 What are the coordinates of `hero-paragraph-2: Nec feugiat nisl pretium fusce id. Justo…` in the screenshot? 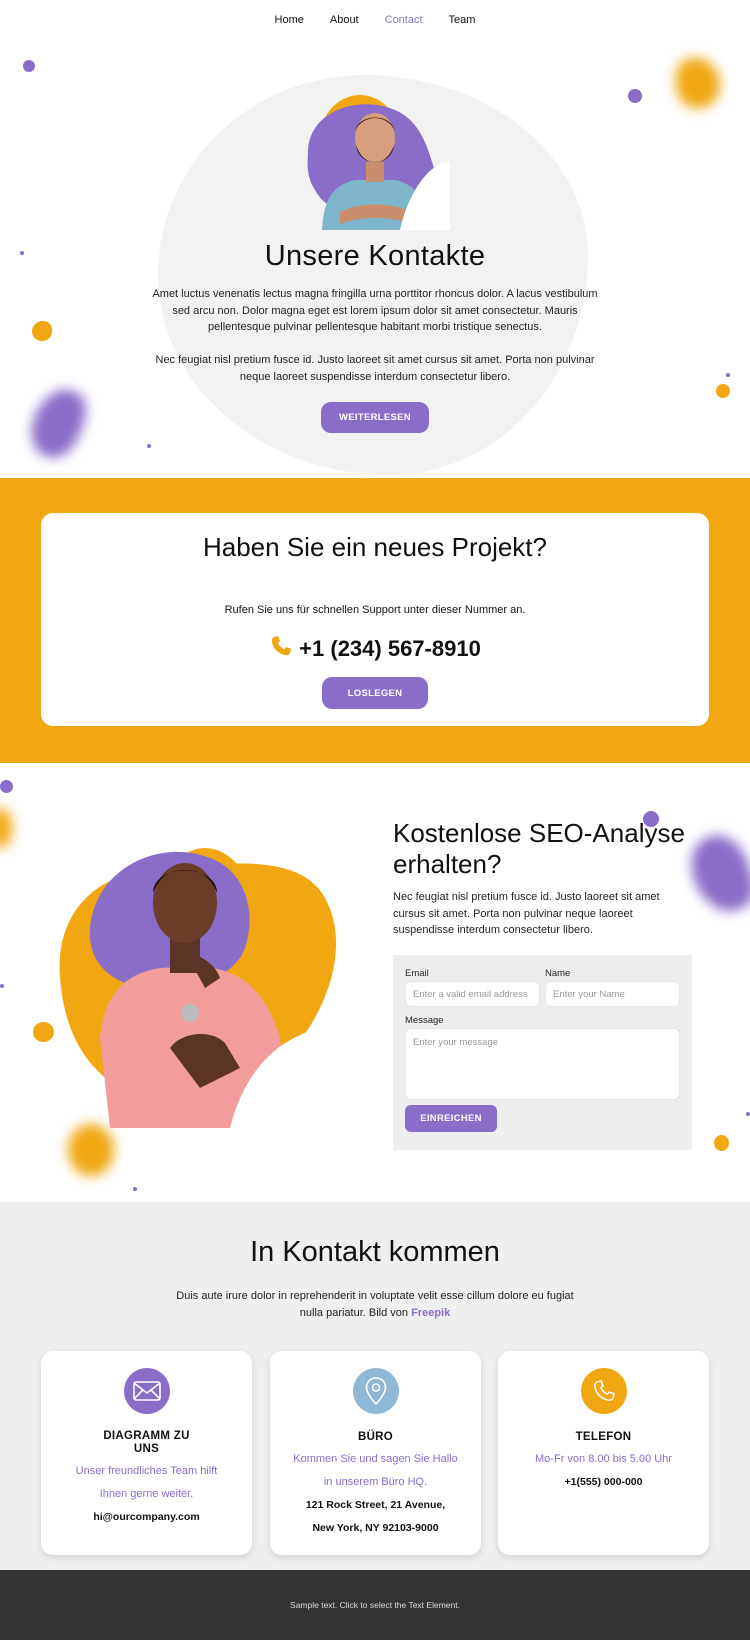 It's located at (375, 368).